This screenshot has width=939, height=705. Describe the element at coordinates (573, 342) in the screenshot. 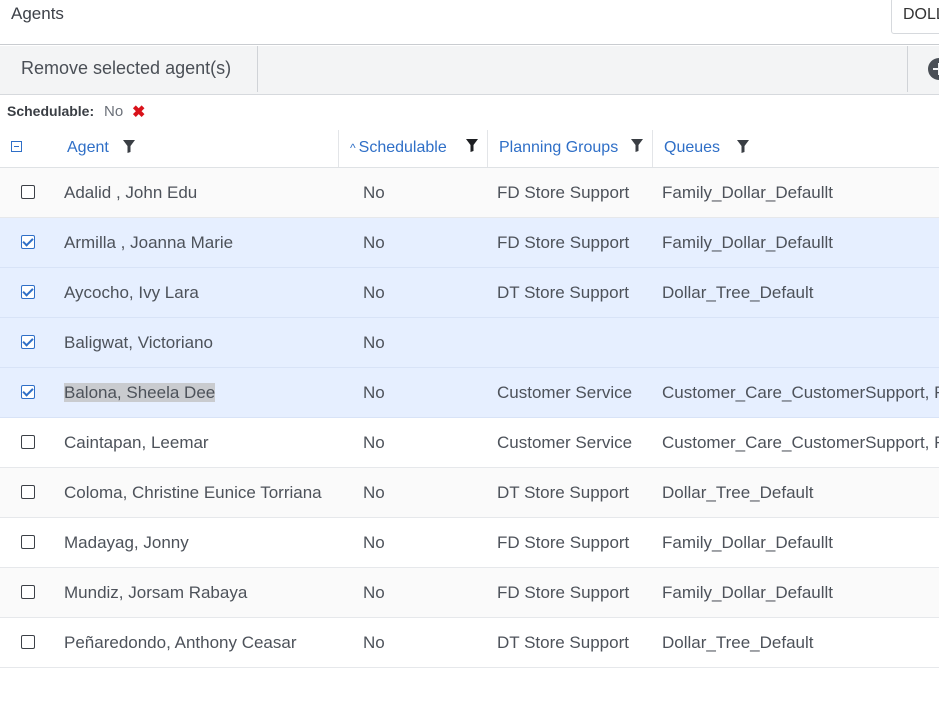

I see `planning-group-cell` at that location.